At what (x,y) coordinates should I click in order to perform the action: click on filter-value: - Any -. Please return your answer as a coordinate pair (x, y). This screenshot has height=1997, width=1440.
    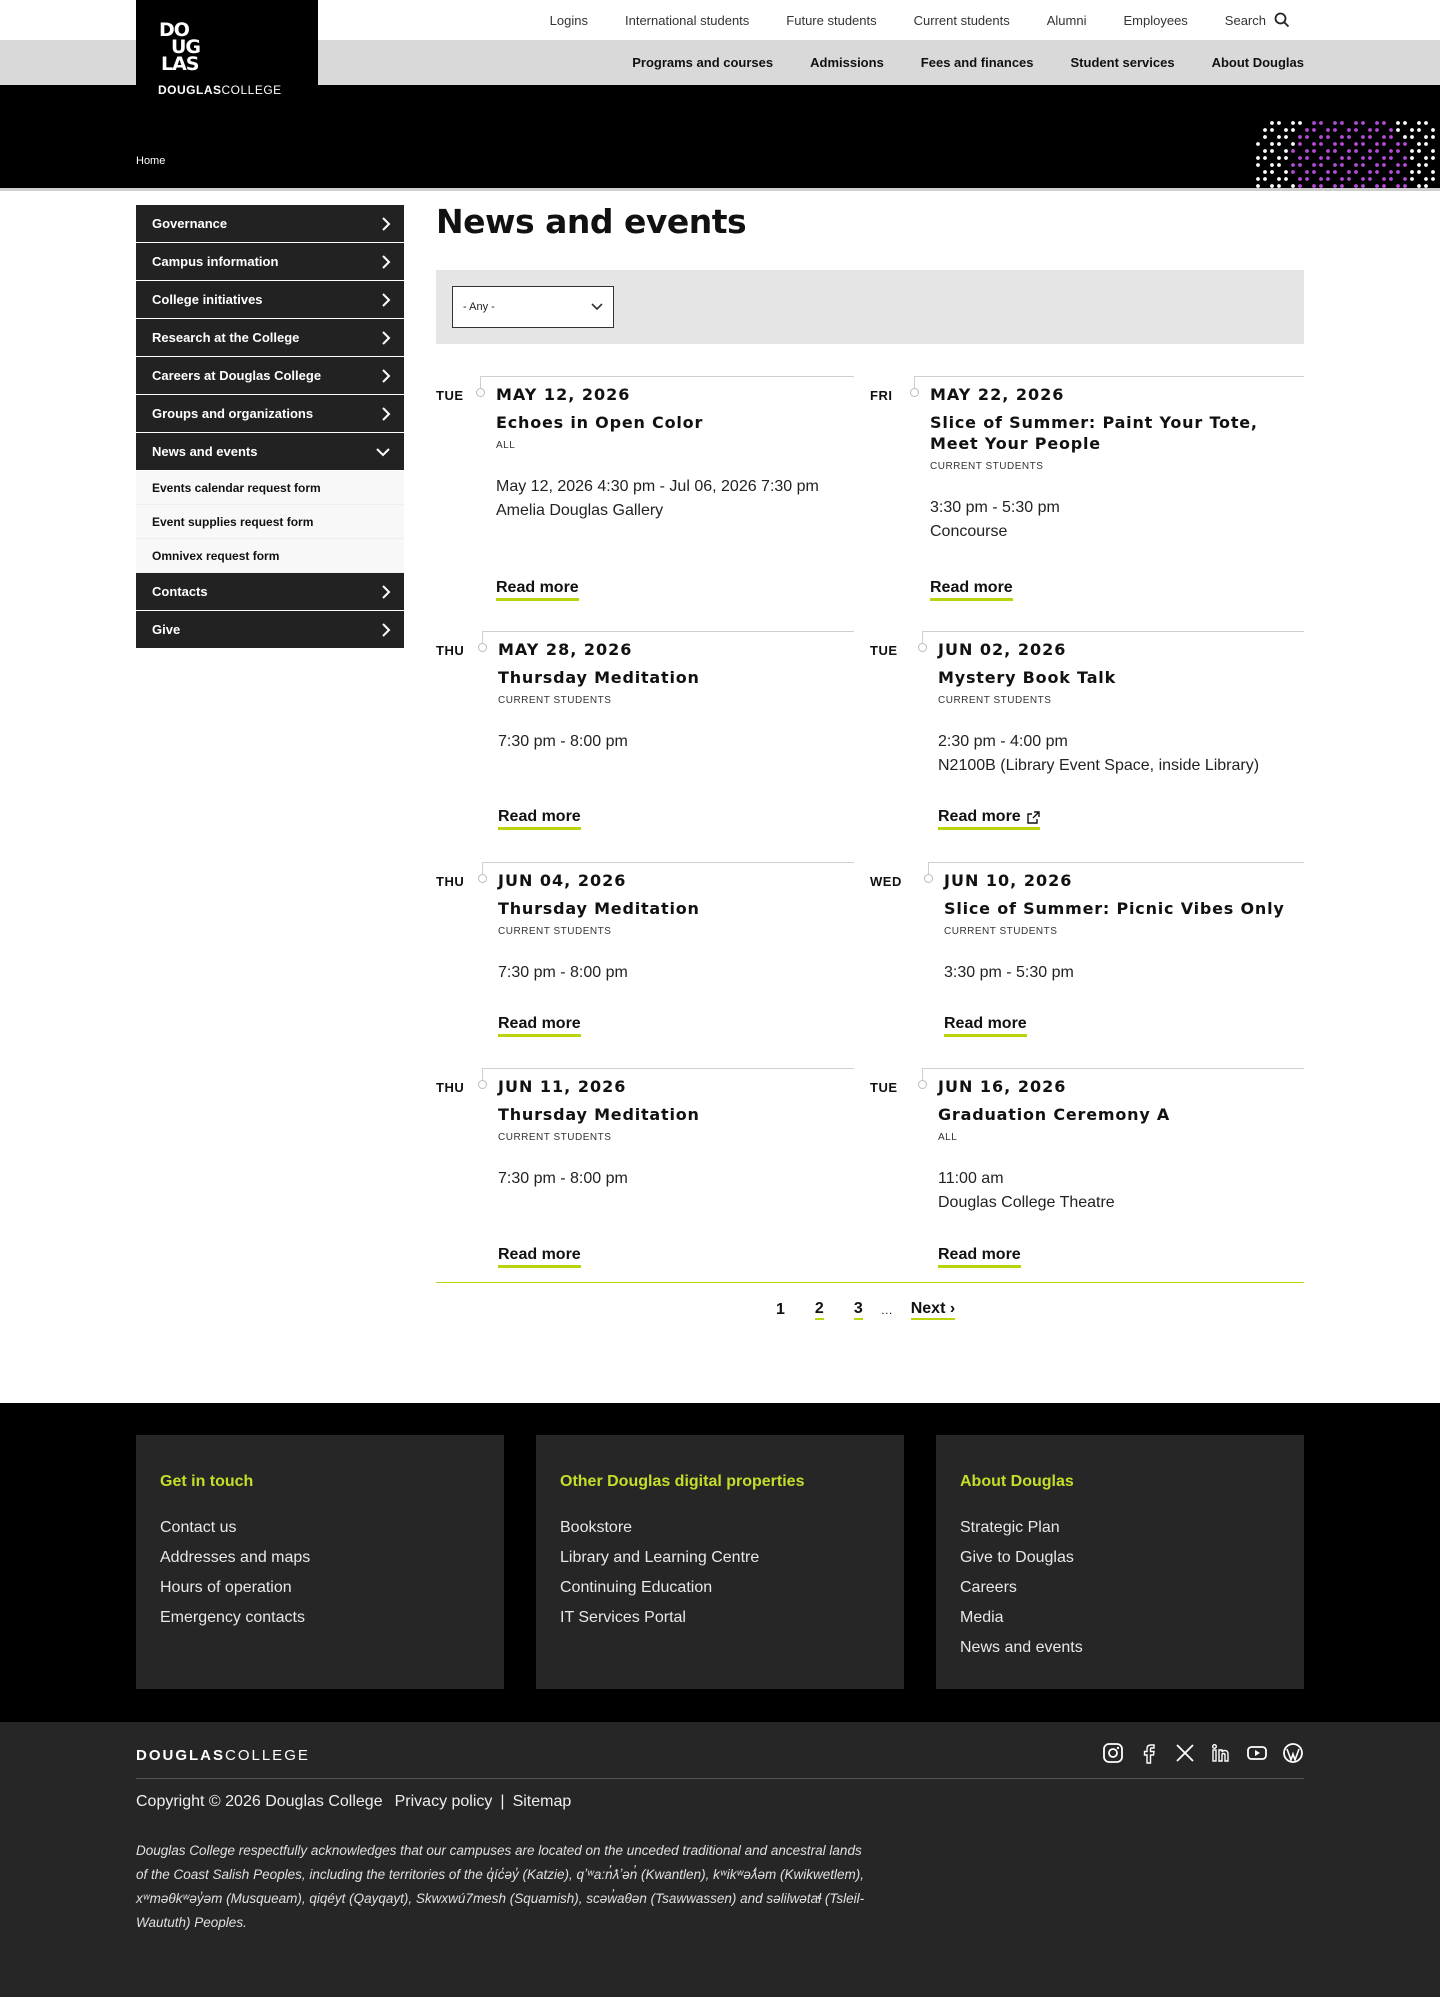
    Looking at the image, I should click on (479, 307).